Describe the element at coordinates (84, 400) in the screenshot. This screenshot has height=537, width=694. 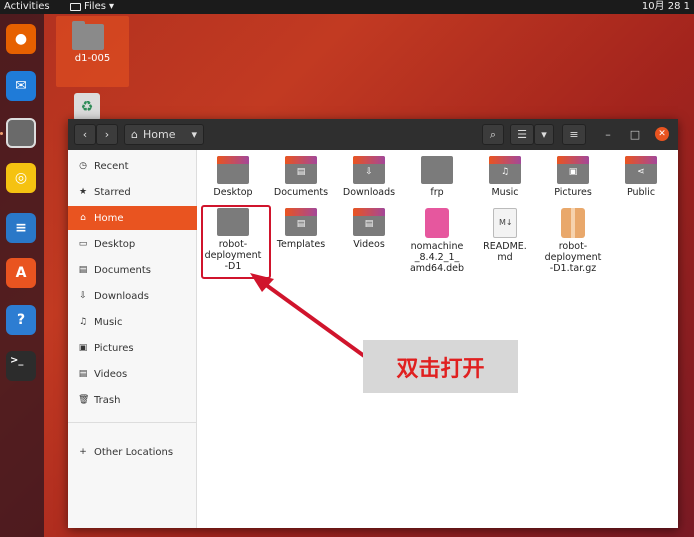
I see `trash-icon: 🗑` at that location.